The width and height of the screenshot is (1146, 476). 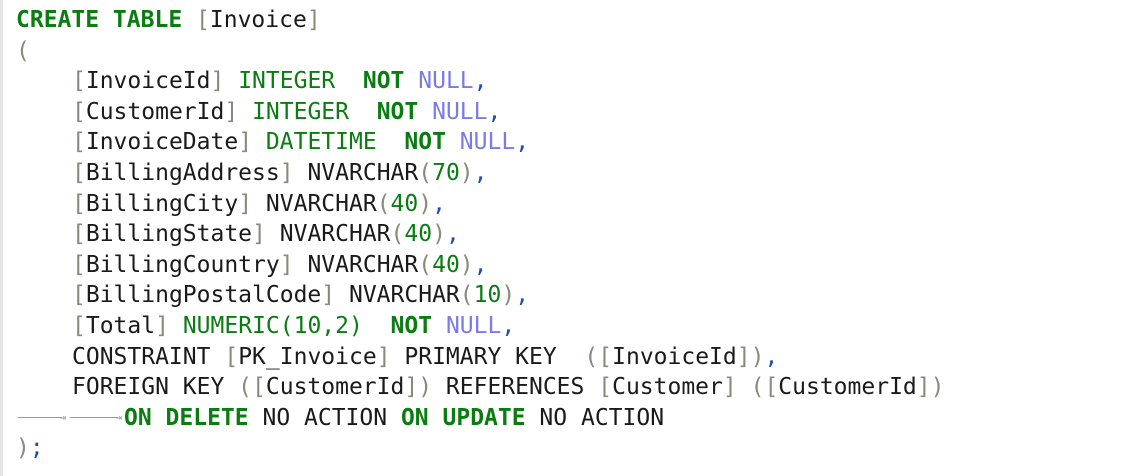 I want to click on code-line: );, so click(x=581, y=448).